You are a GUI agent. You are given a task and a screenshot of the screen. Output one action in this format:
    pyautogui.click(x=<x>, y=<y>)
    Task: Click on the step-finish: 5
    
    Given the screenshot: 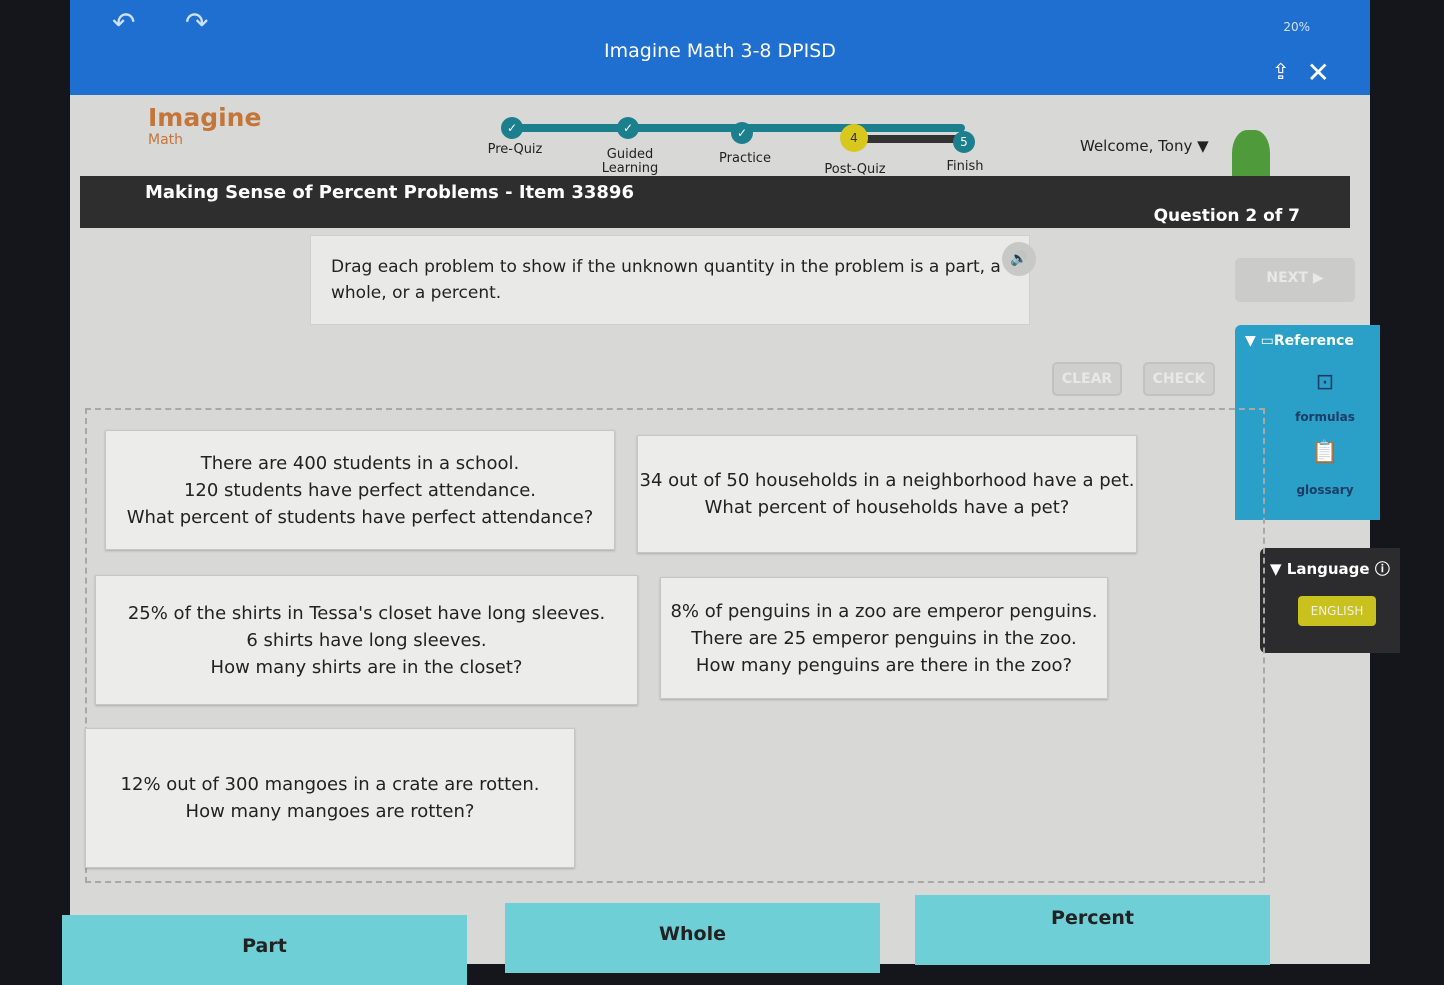 What is the action you would take?
    pyautogui.click(x=964, y=142)
    